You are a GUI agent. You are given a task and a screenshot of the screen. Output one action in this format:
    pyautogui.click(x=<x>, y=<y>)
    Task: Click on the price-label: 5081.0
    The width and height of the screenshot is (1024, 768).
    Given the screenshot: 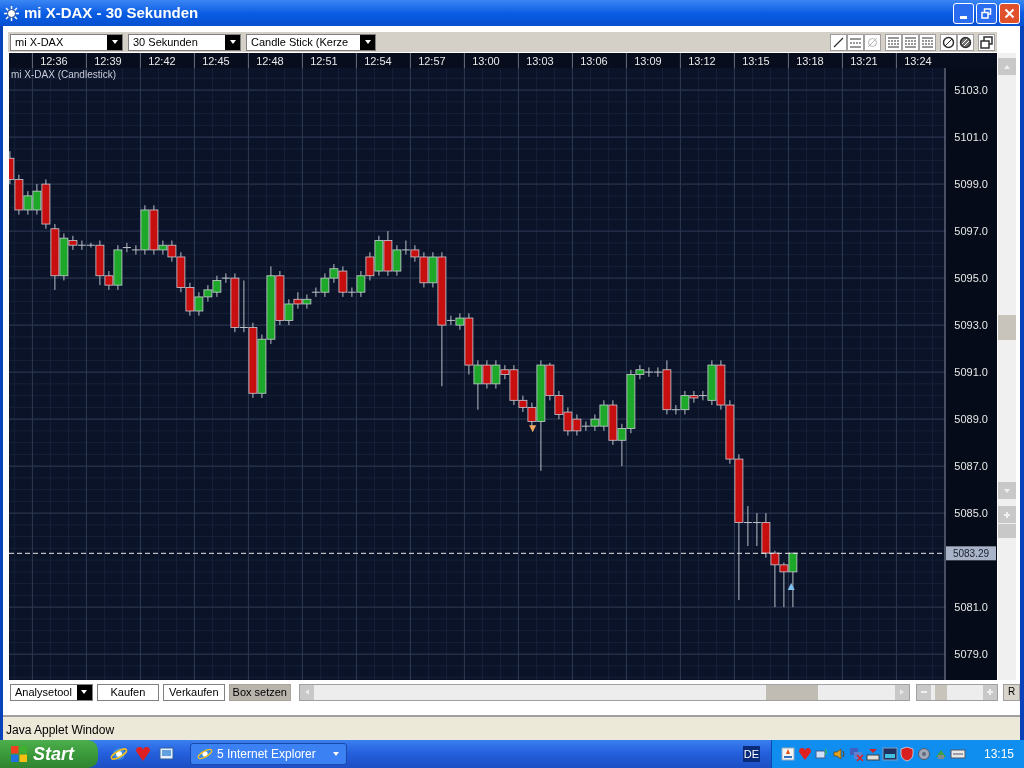 What is the action you would take?
    pyautogui.click(x=971, y=607)
    